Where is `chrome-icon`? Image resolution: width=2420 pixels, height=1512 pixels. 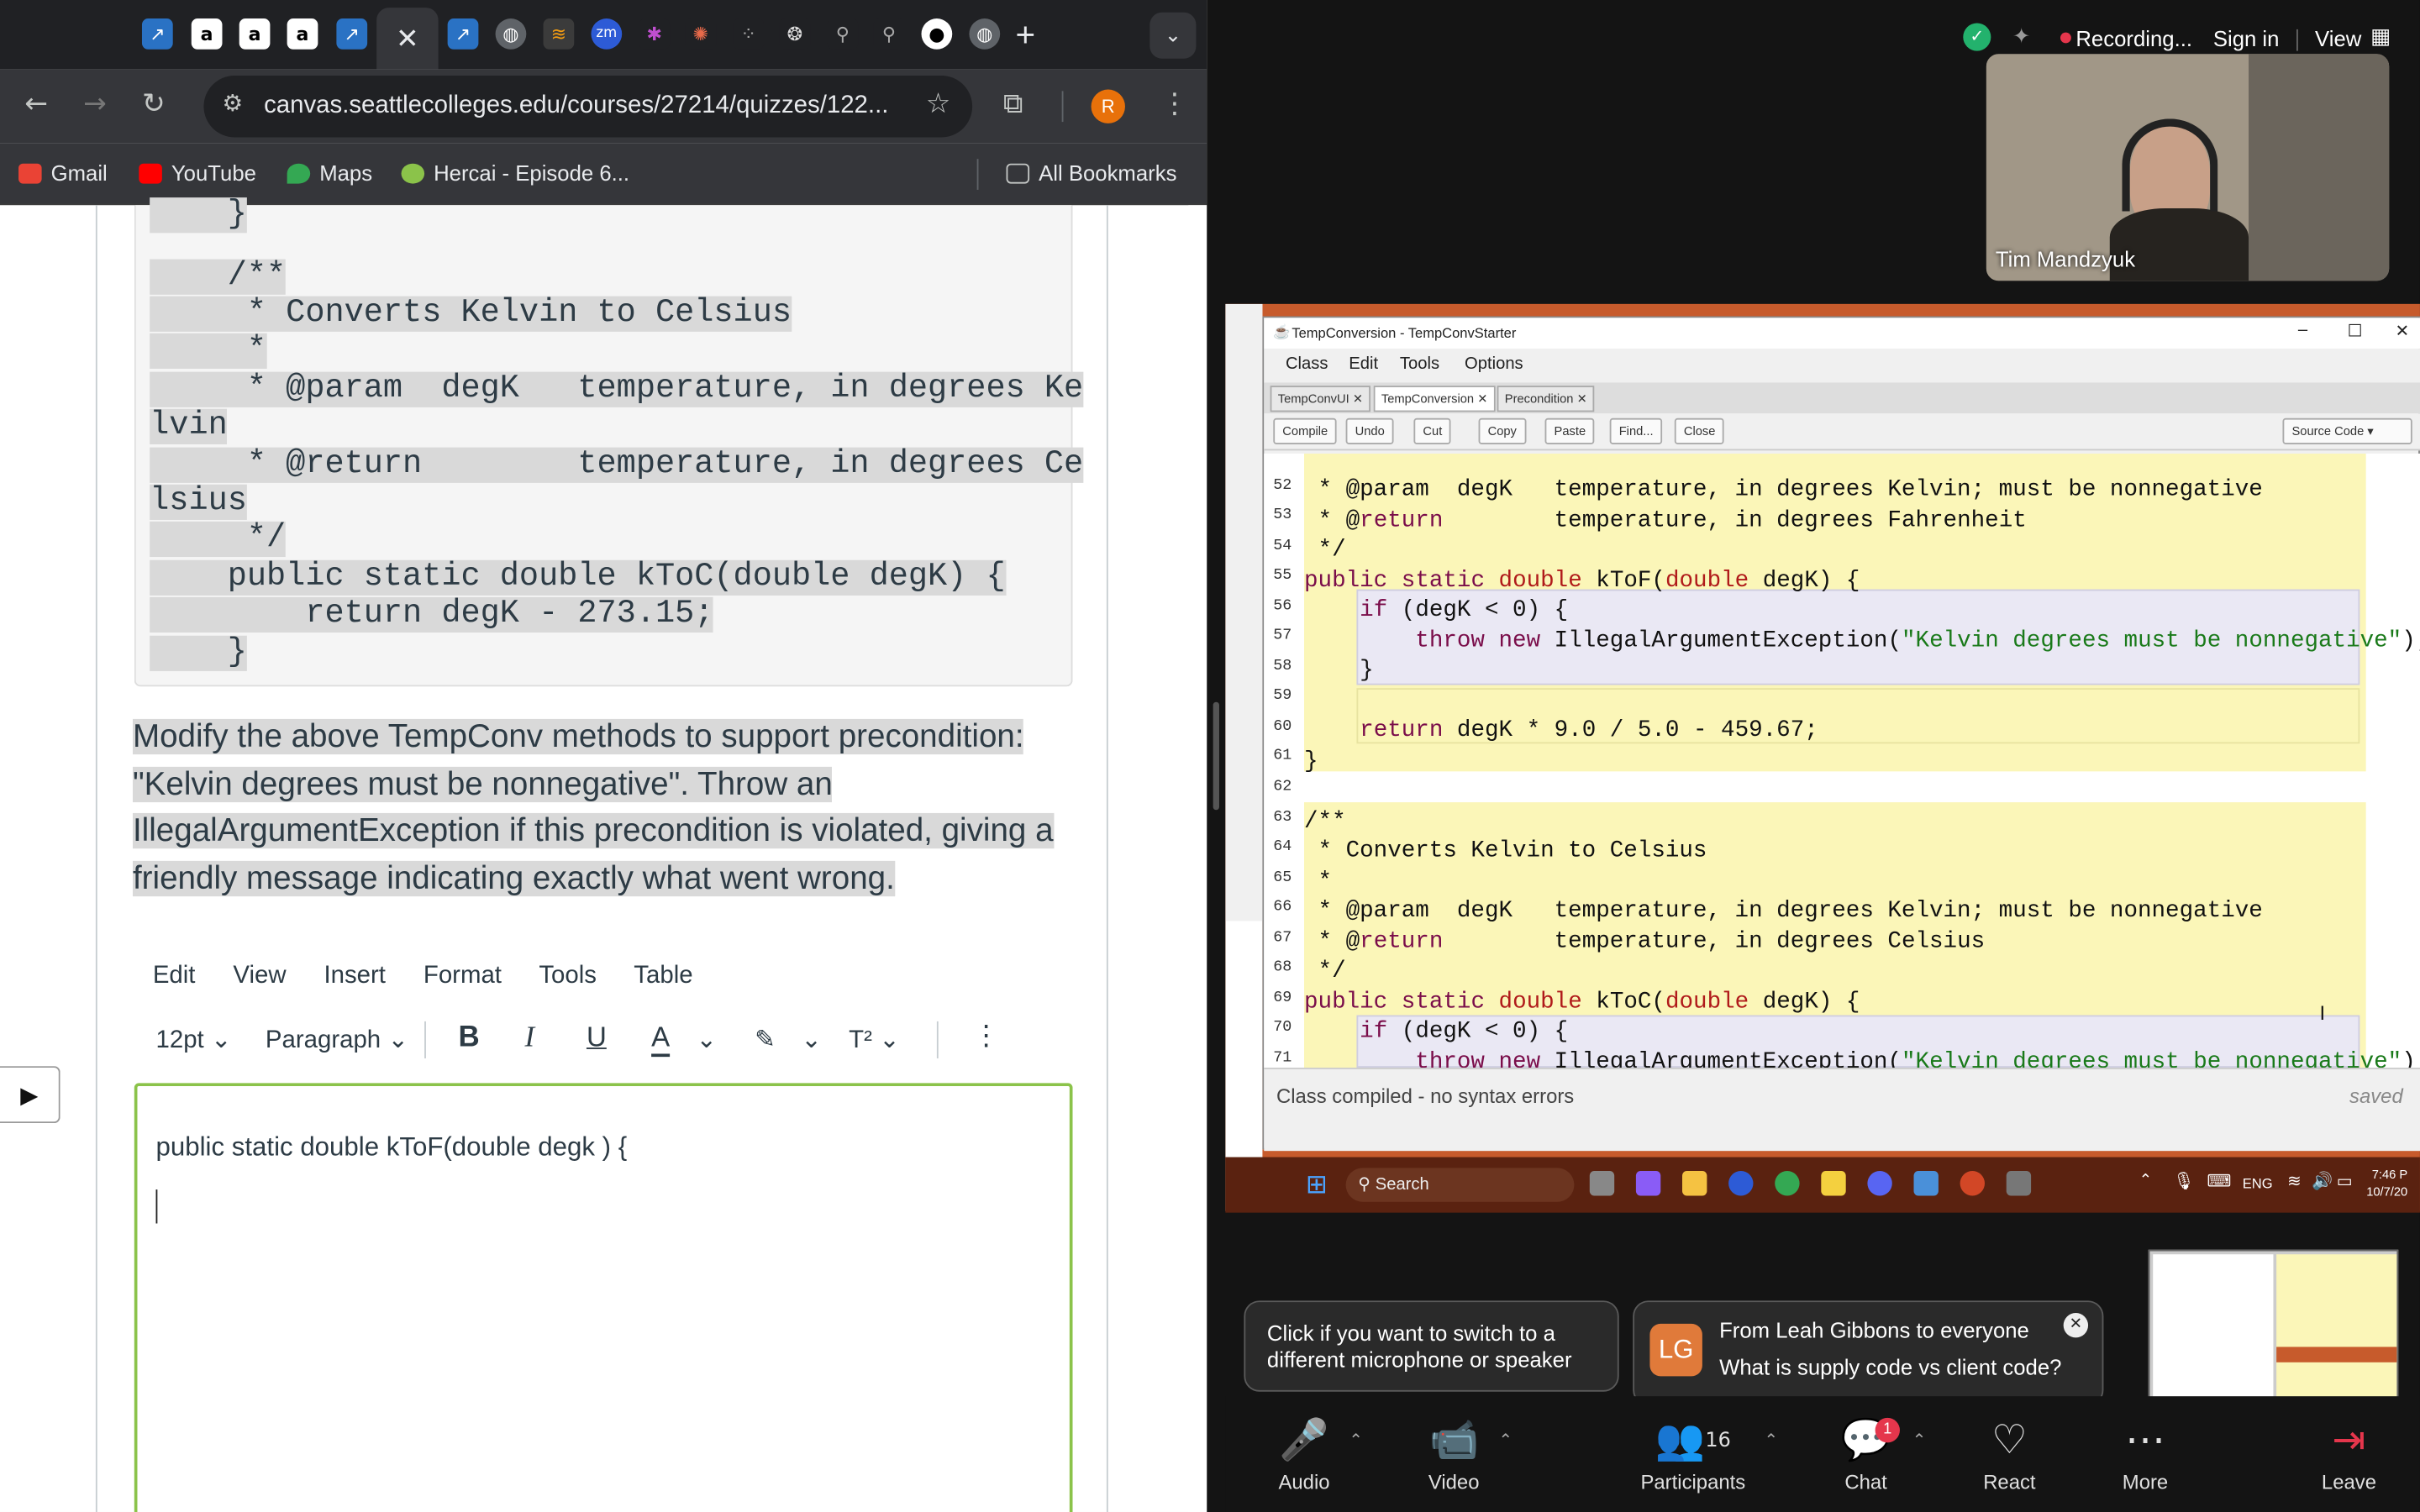
chrome-icon is located at coordinates (1788, 1183).